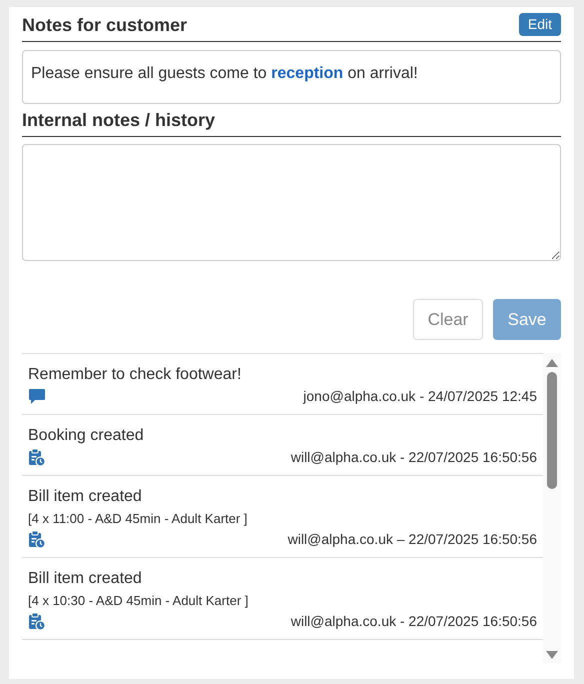  Describe the element at coordinates (552, 430) in the screenshot. I see `scroll-thumb` at that location.